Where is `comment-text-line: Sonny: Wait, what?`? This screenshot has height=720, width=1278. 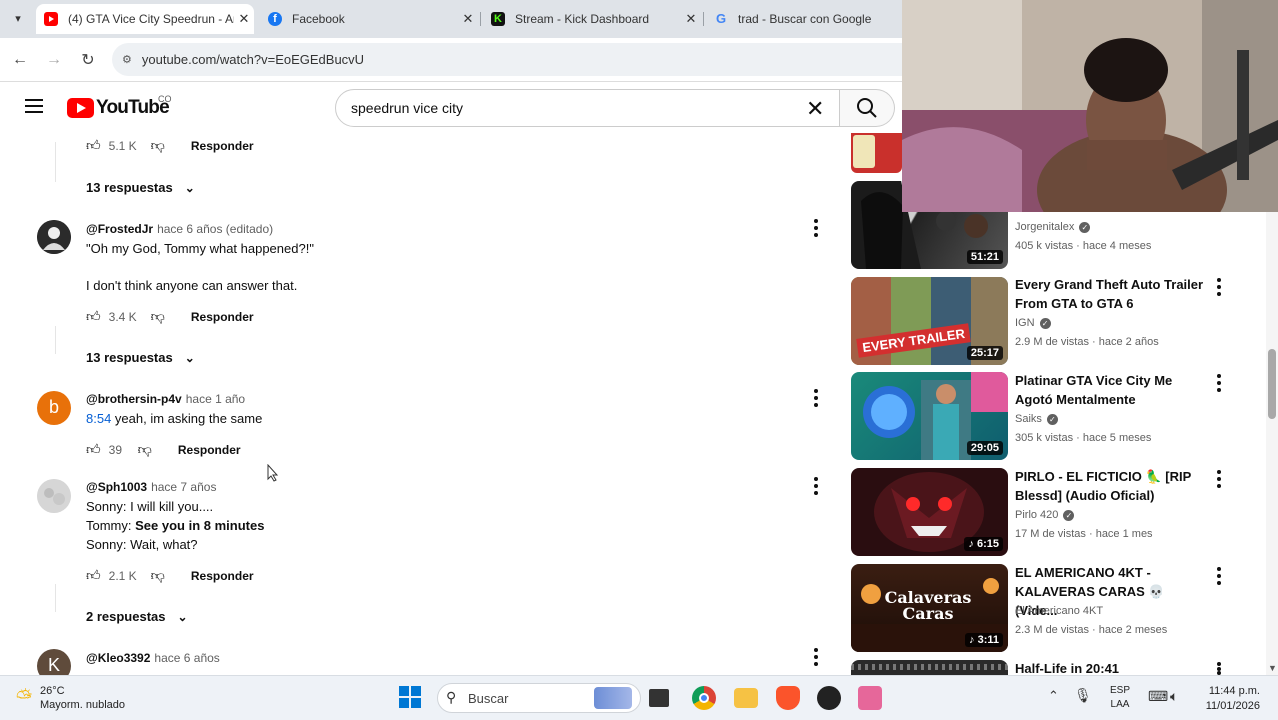 comment-text-line: Sonny: Wait, what? is located at coordinates (142, 544).